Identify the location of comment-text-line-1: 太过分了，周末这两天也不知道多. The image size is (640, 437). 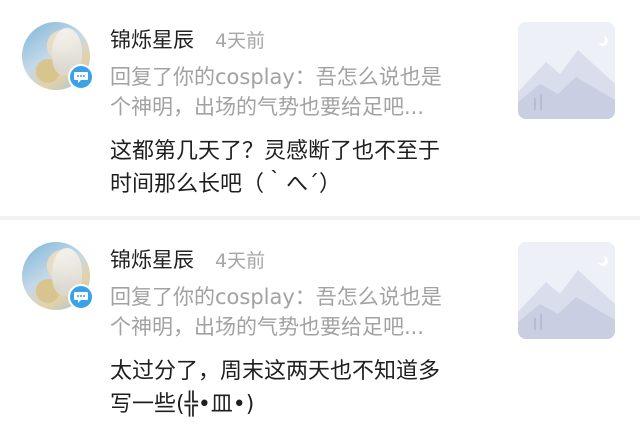
(275, 371).